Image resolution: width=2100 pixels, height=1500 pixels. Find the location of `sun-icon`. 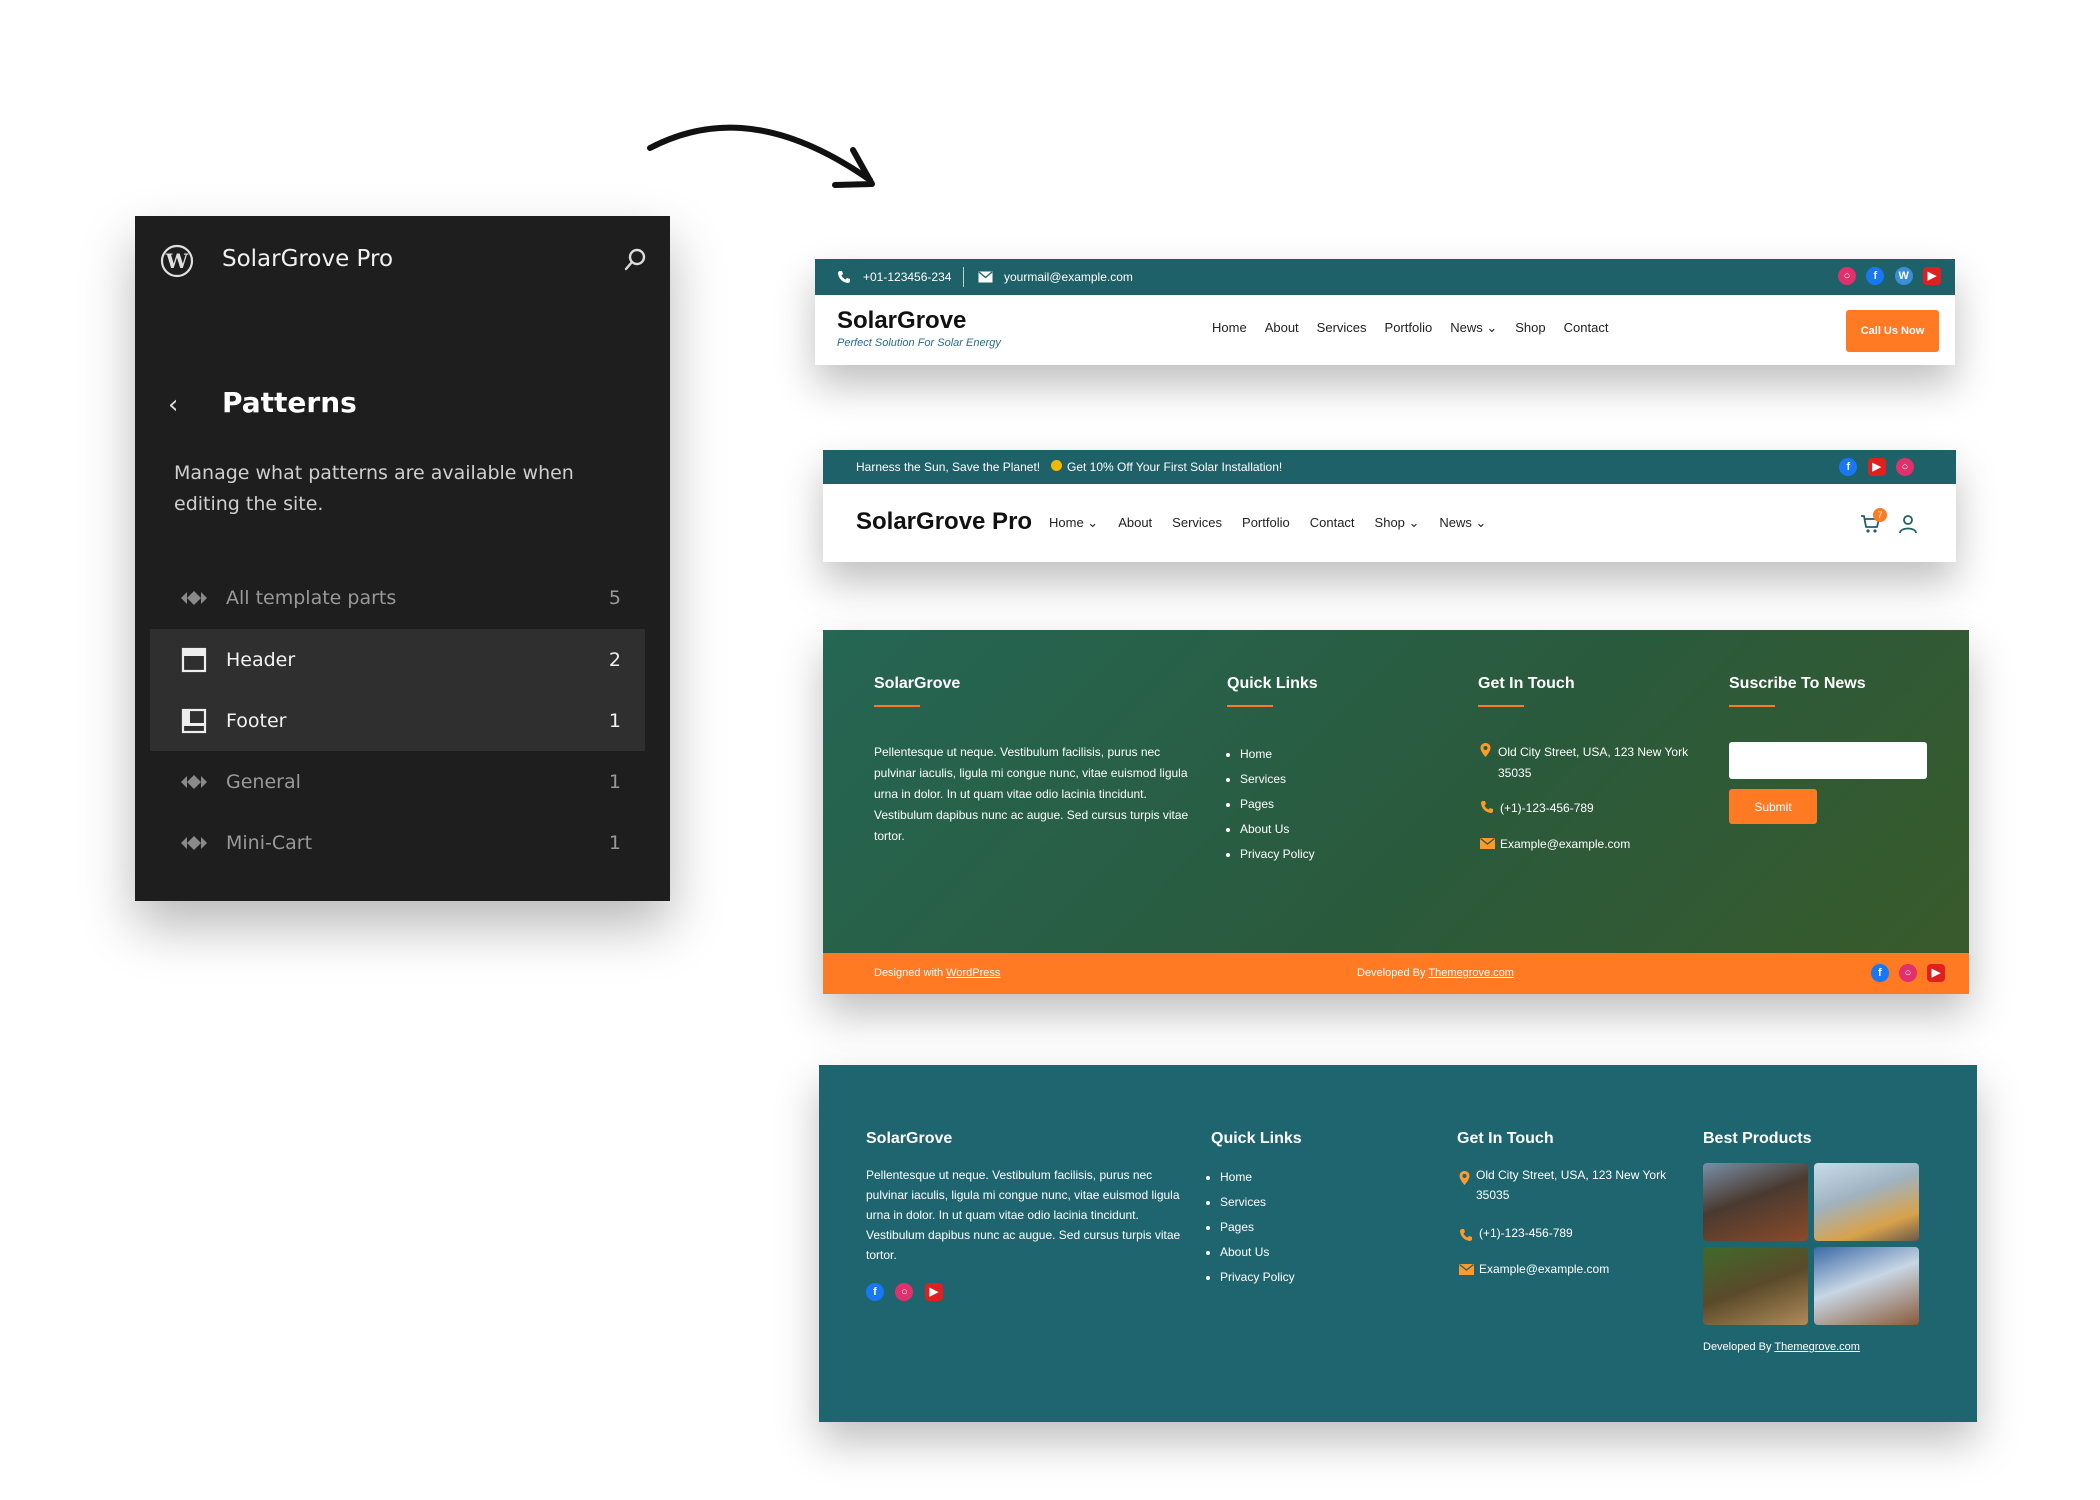

sun-icon is located at coordinates (1056, 465).